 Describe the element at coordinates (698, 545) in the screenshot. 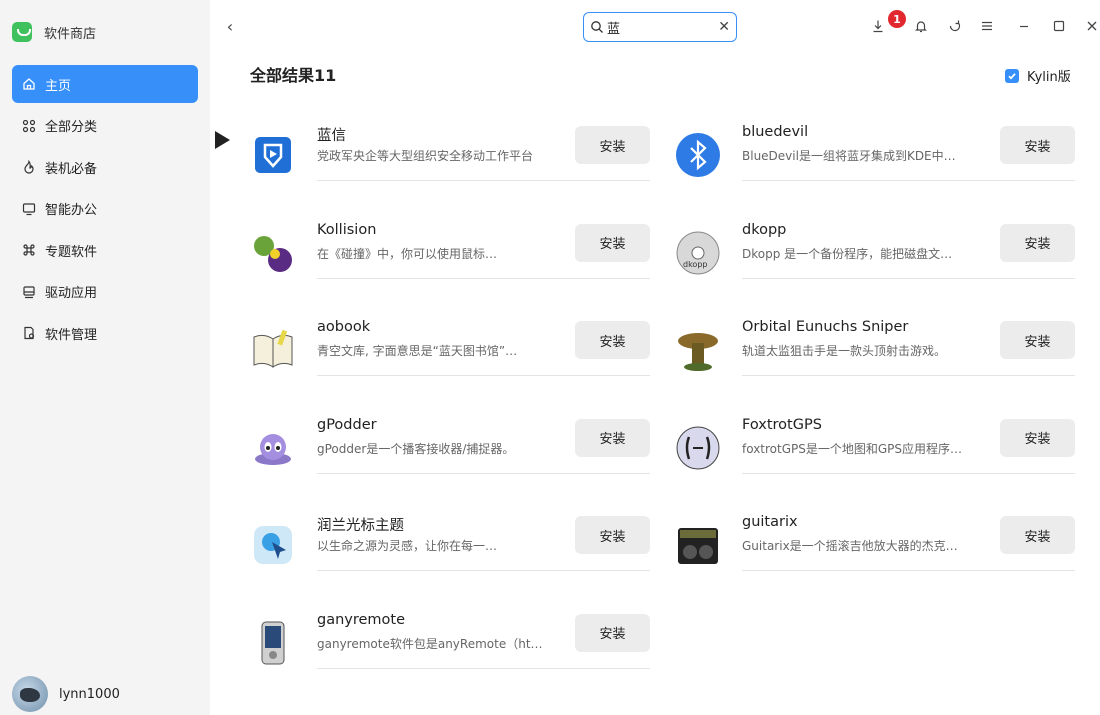

I see `amplifier-icon` at that location.